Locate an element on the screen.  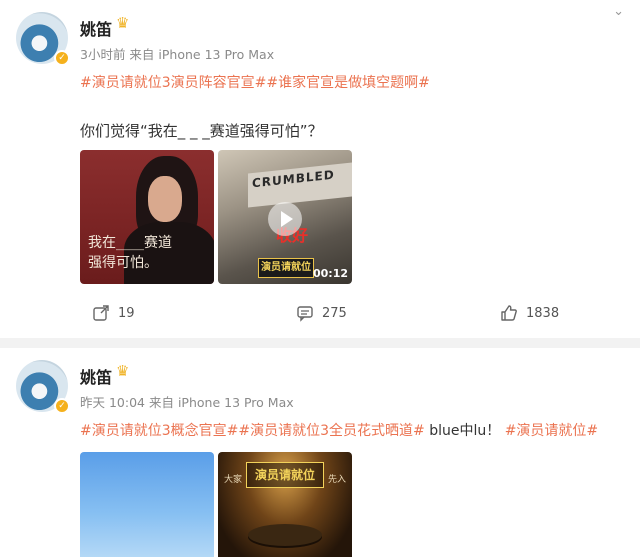
chevron-down-icon: ⌄ is located at coordinates (618, 11).